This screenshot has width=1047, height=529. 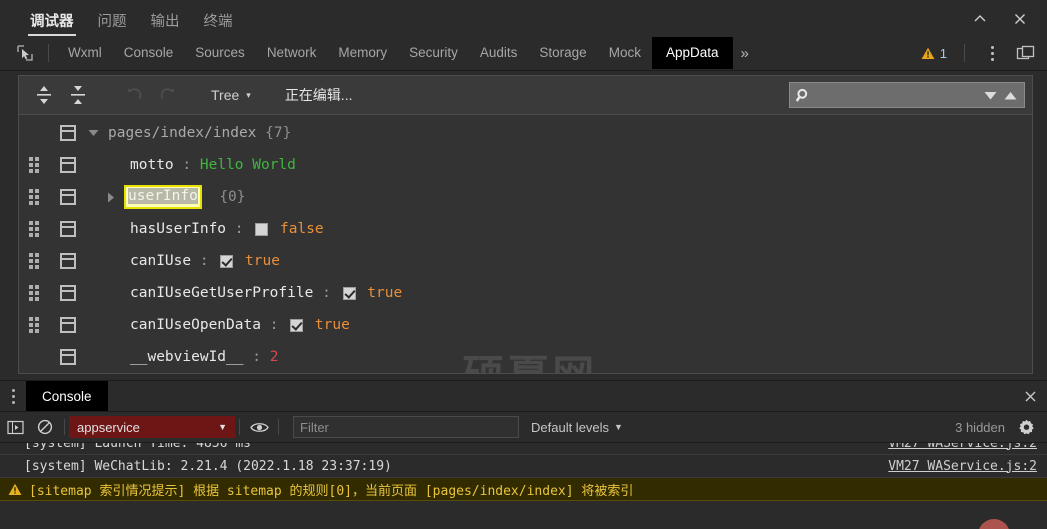 I want to click on console-filter-input, so click(x=406, y=427).